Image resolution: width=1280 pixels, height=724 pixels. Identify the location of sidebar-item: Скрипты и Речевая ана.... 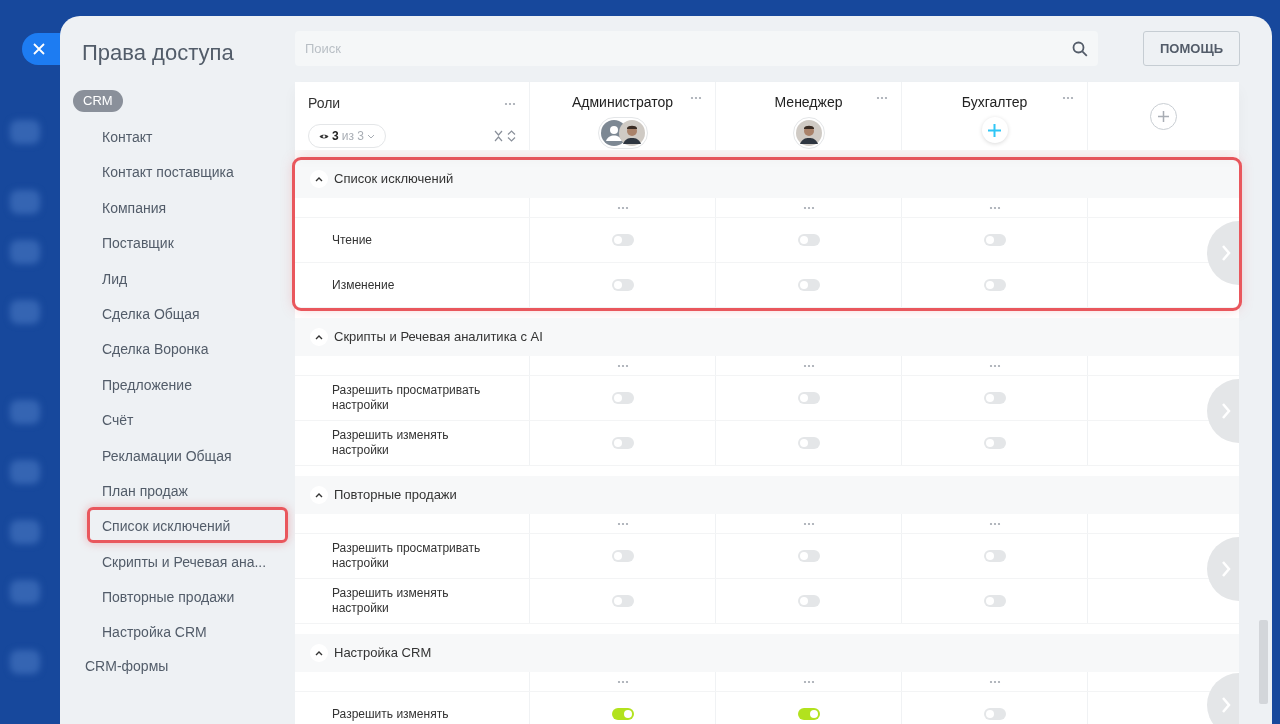
(187, 560).